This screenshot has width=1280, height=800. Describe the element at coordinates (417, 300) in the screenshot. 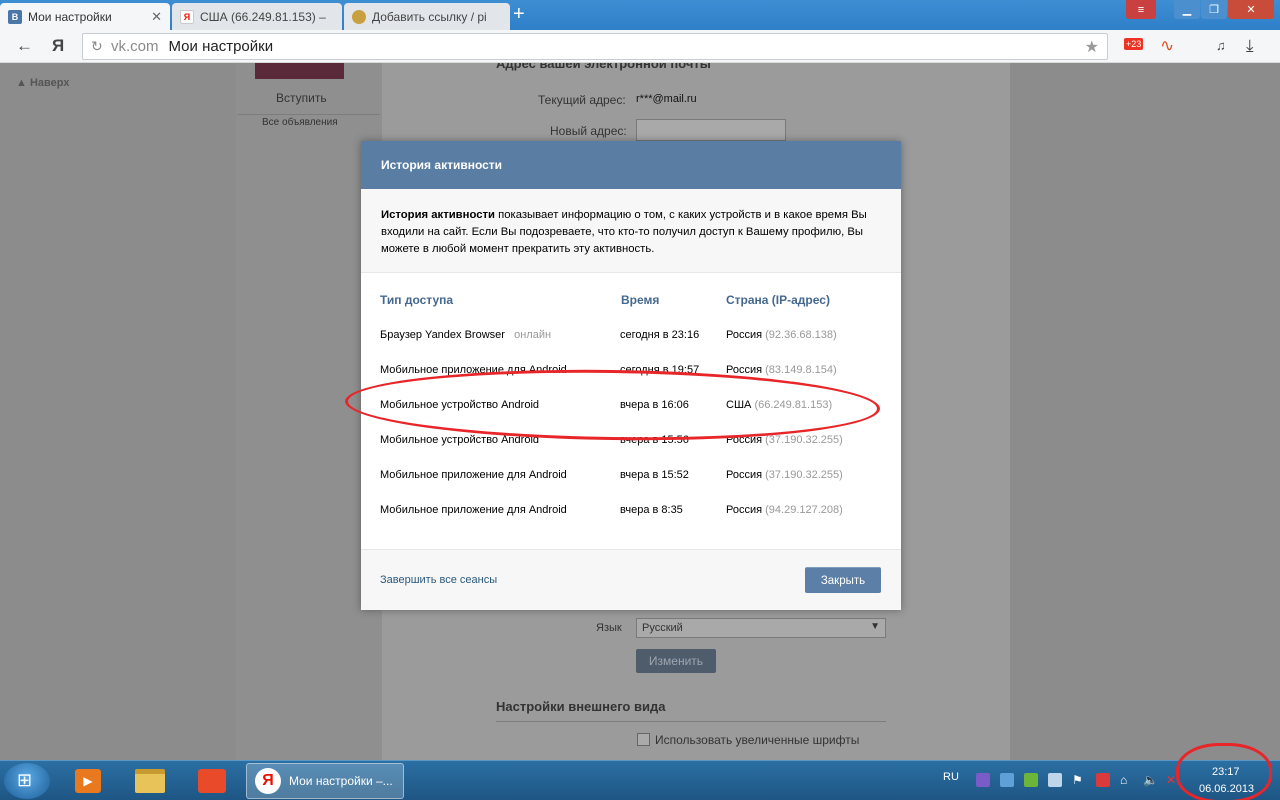

I see `column-header-access-type: Тип доступа` at that location.